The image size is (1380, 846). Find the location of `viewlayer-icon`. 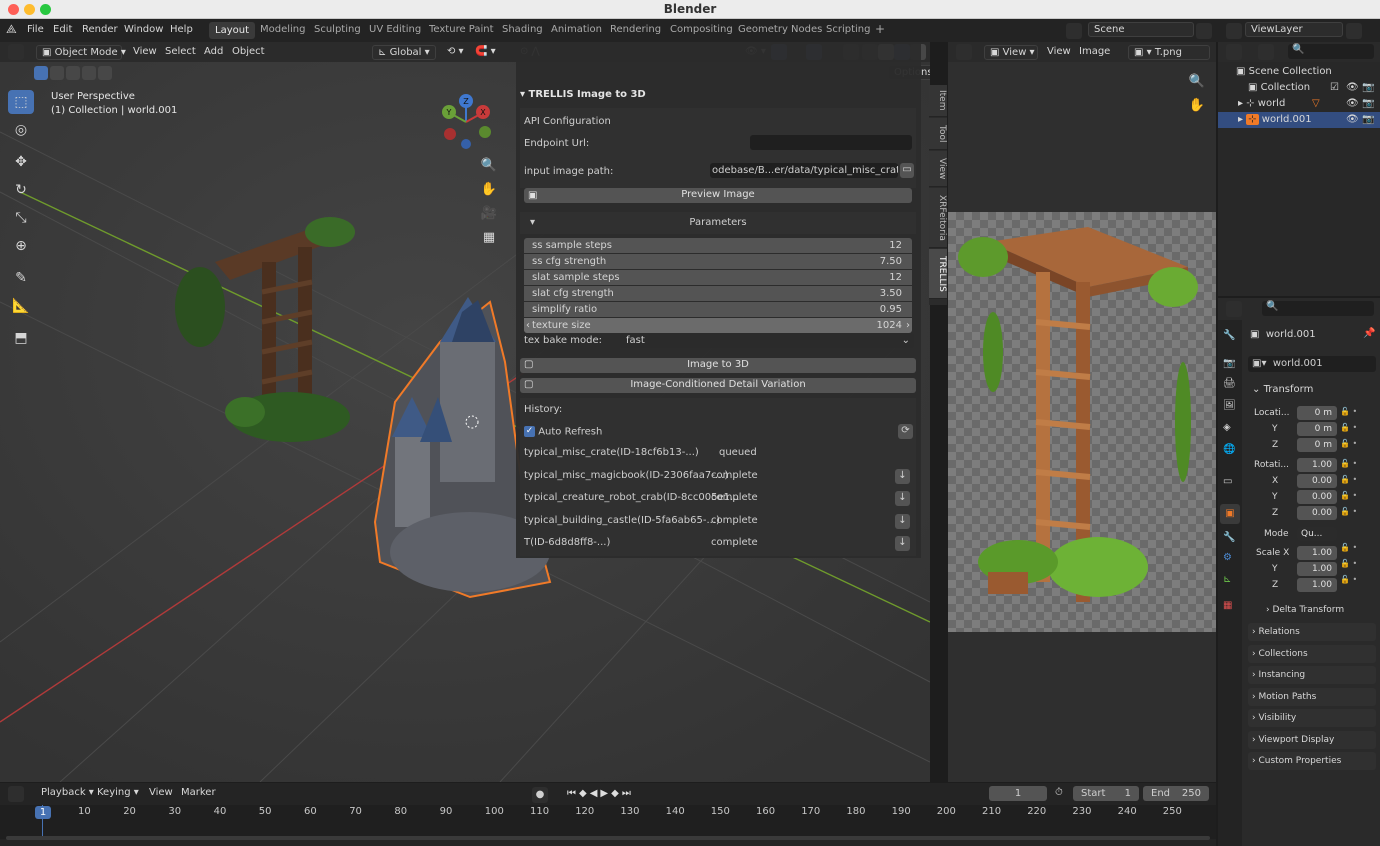

viewlayer-icon is located at coordinates (1234, 31).